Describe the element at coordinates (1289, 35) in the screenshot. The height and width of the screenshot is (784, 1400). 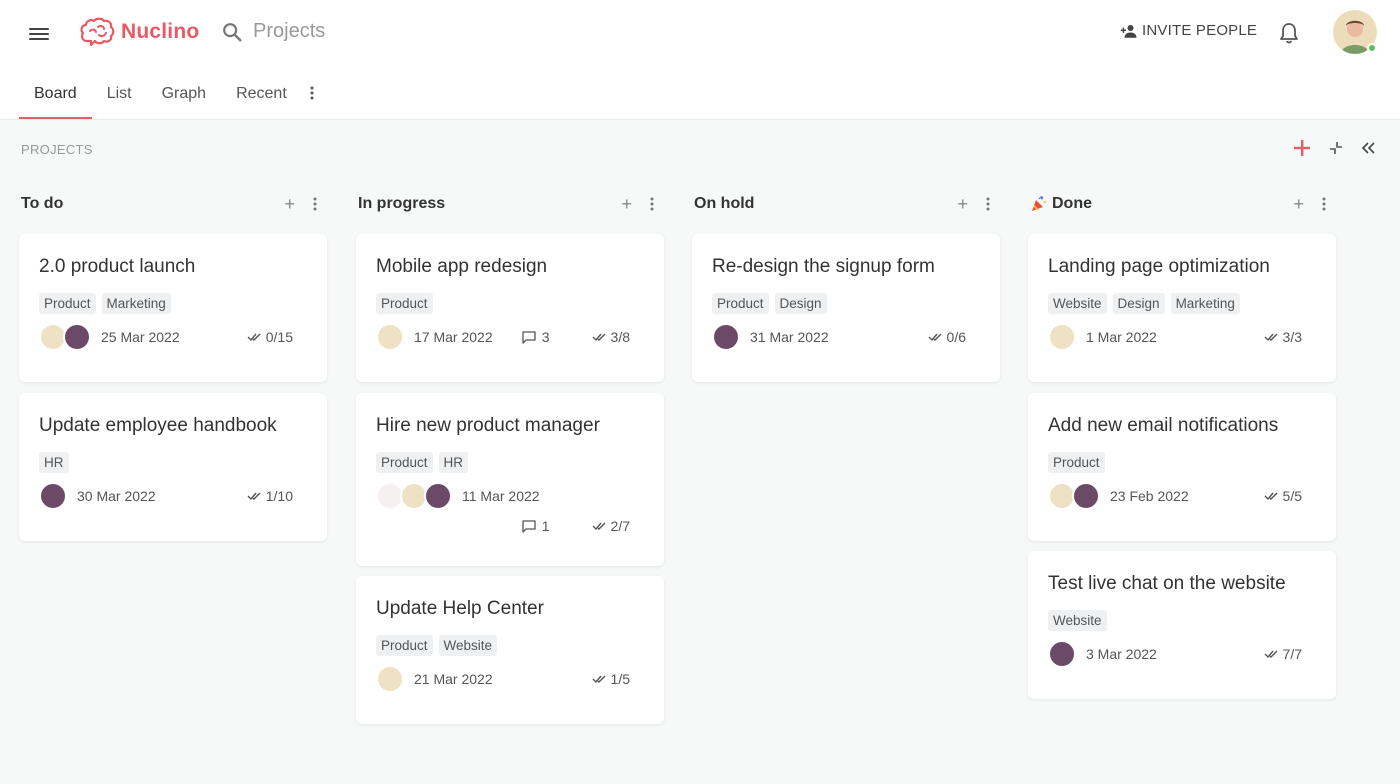
I see `notifications-button` at that location.